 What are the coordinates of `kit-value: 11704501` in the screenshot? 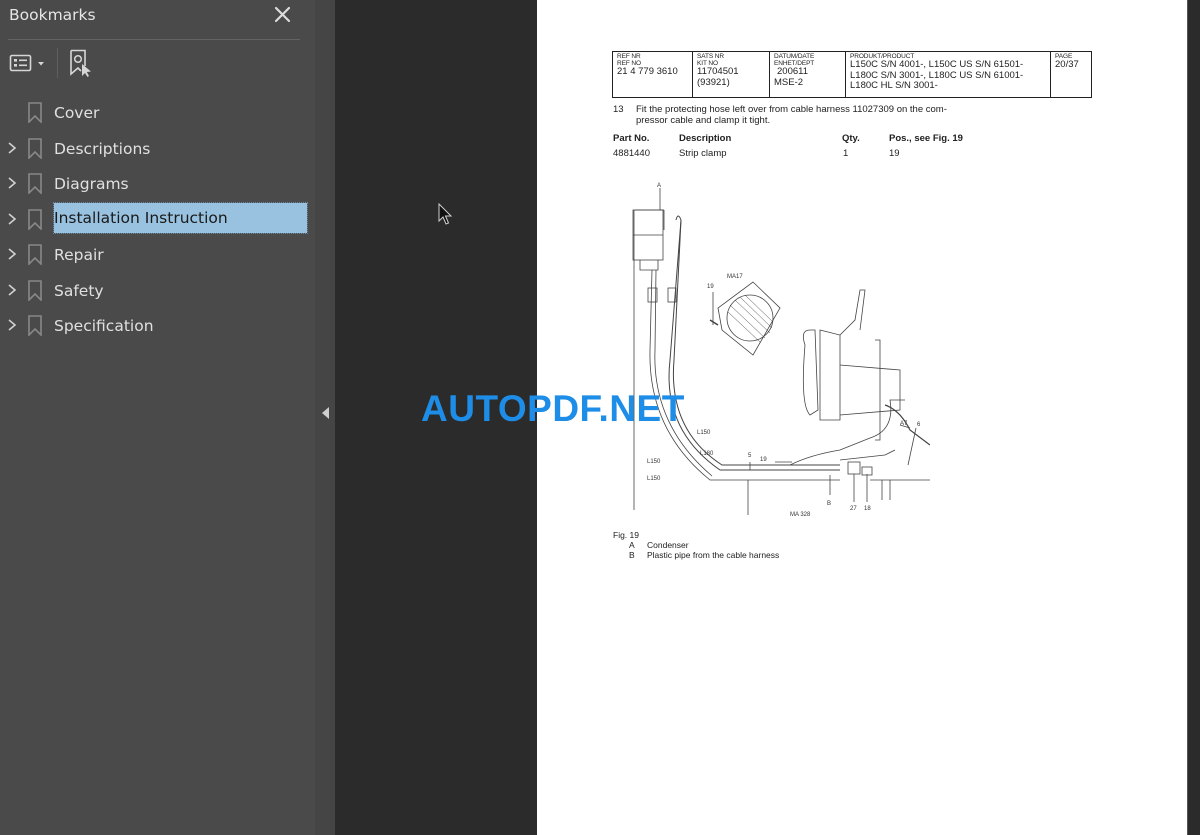 It's located at (718, 71).